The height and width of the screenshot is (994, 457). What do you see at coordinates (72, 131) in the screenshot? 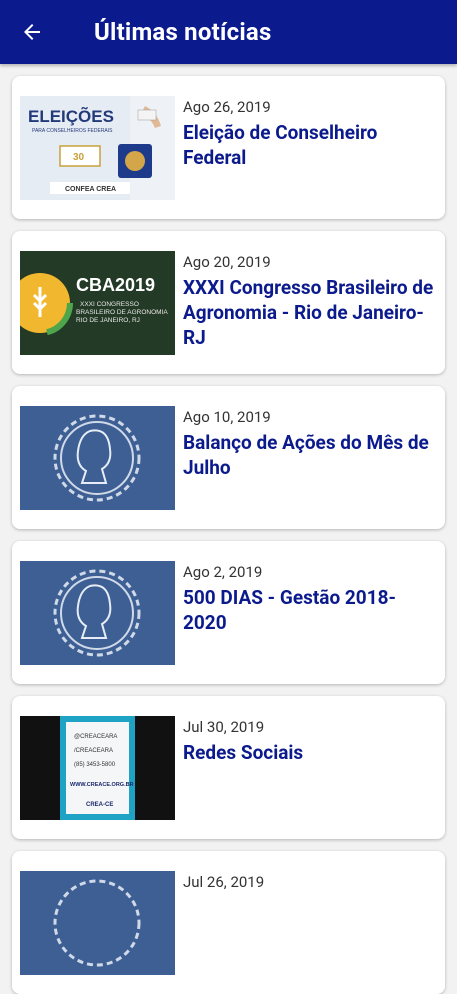
I see `svg-text: PARA CONSELHEIROS FEDERAIS` at bounding box center [72, 131].